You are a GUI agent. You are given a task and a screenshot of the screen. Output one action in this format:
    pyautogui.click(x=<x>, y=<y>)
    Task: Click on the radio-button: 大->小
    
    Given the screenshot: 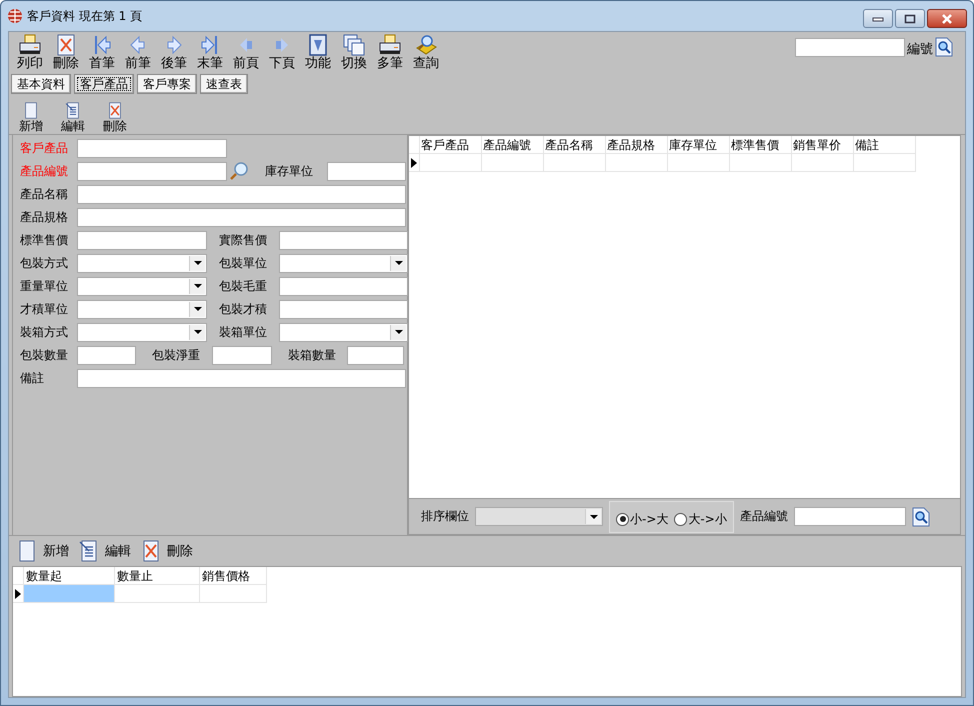 What is the action you would take?
    pyautogui.click(x=700, y=519)
    